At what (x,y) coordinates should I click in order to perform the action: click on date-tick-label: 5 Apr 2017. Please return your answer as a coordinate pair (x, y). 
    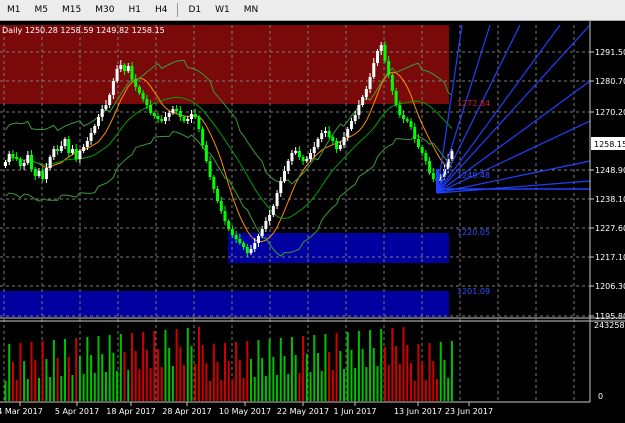
    Looking at the image, I should click on (77, 411).